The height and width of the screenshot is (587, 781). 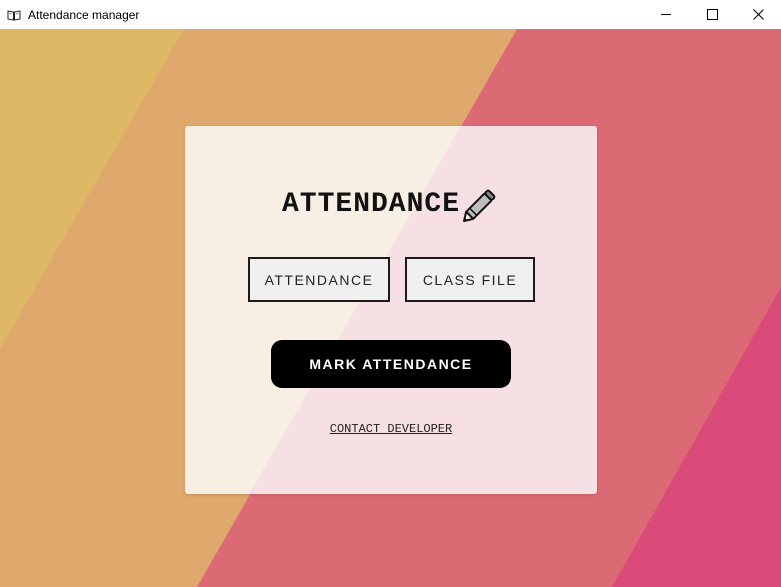 I want to click on heading-text: ATTENDANCE, so click(x=371, y=204).